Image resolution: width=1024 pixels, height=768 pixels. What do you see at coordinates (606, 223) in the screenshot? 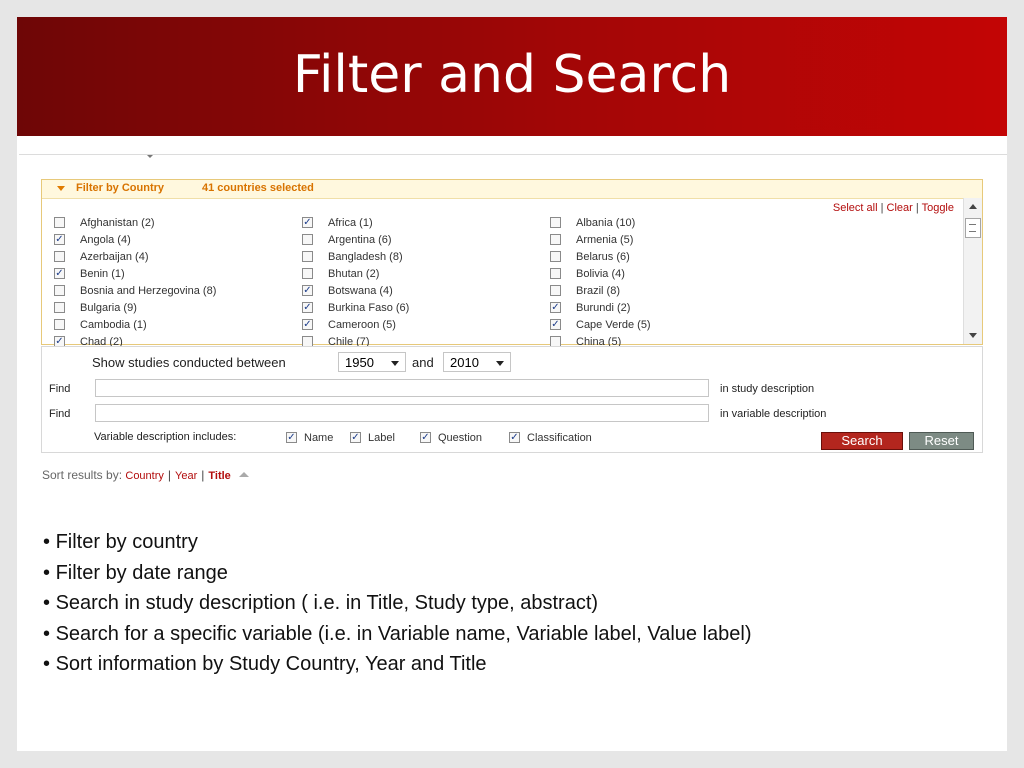
I see `country-label: Albania (10)` at bounding box center [606, 223].